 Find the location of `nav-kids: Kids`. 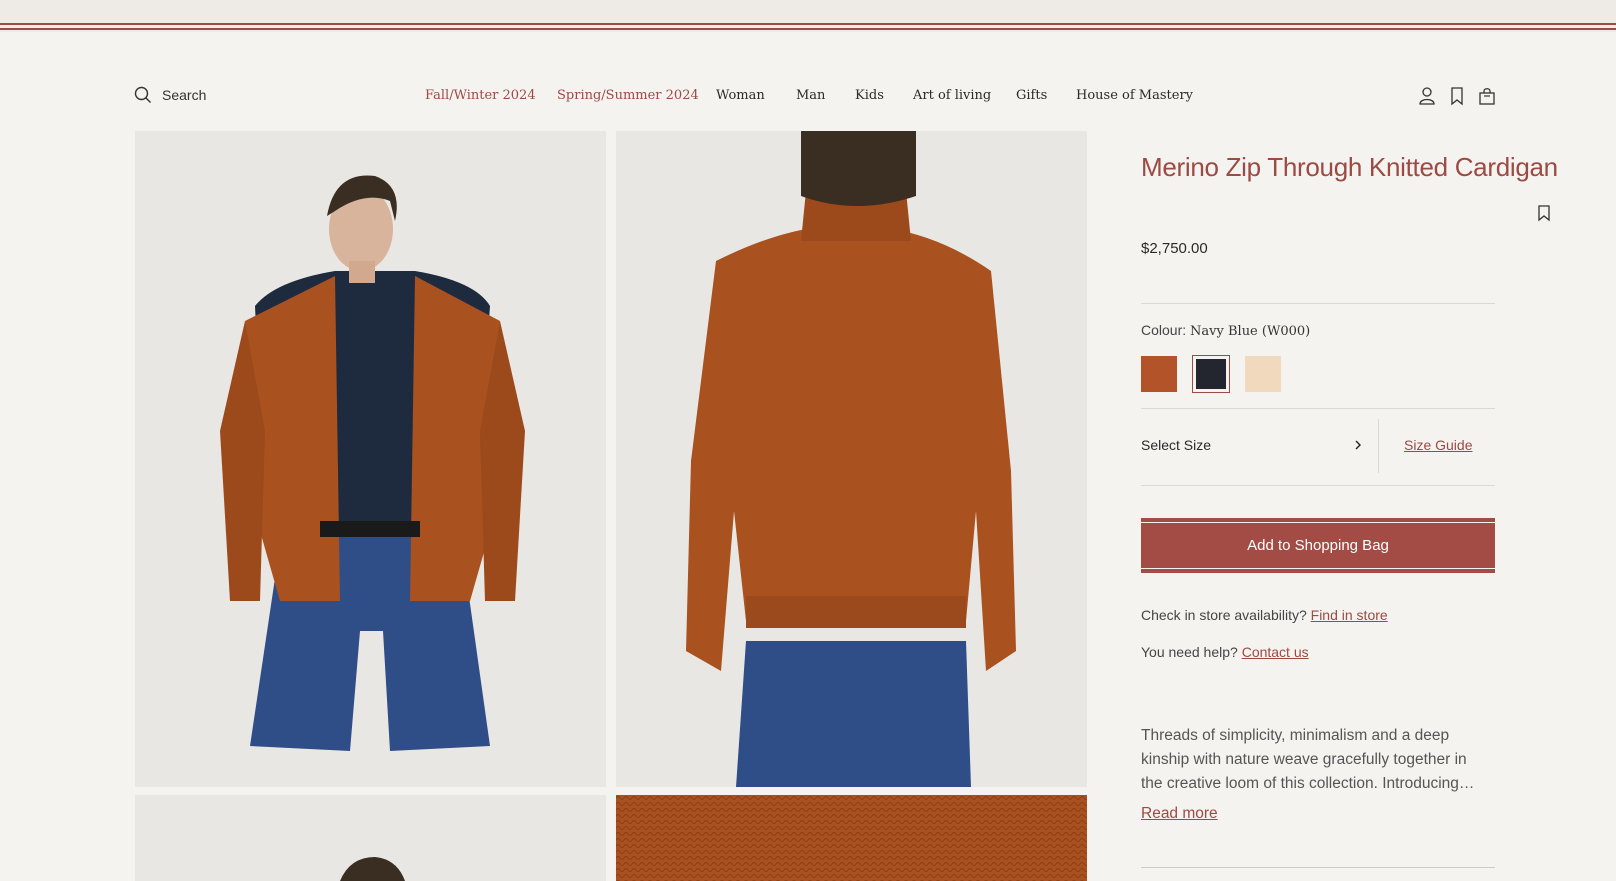

nav-kids: Kids is located at coordinates (869, 95).